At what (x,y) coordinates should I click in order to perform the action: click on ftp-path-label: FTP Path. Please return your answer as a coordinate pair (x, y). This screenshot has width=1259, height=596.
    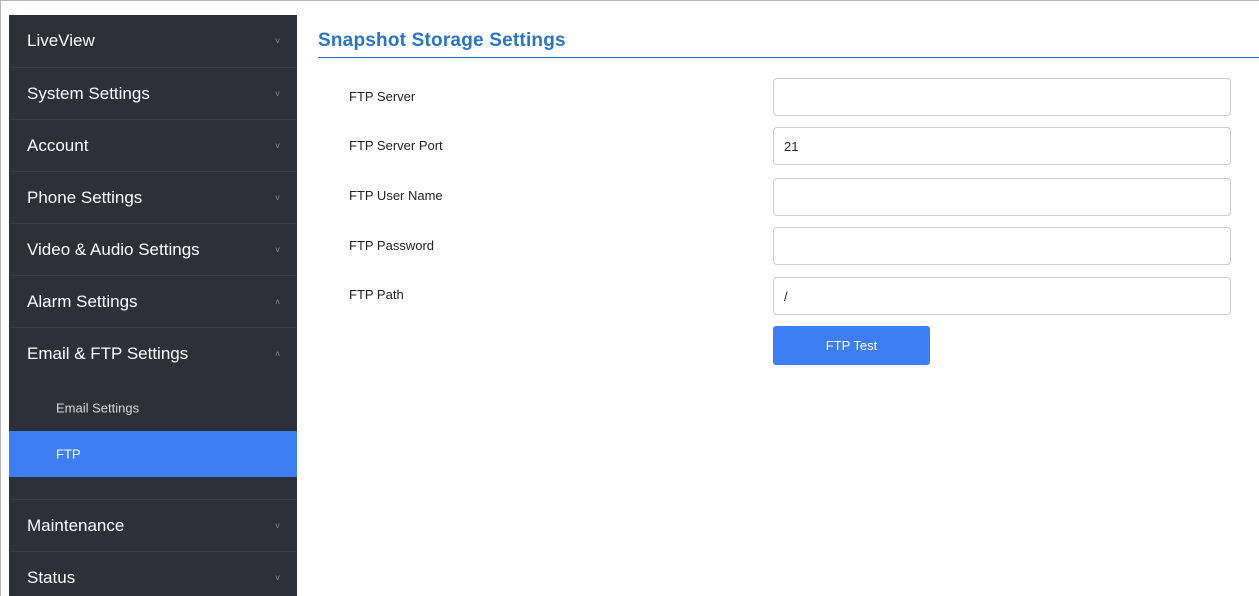
    Looking at the image, I should click on (376, 294).